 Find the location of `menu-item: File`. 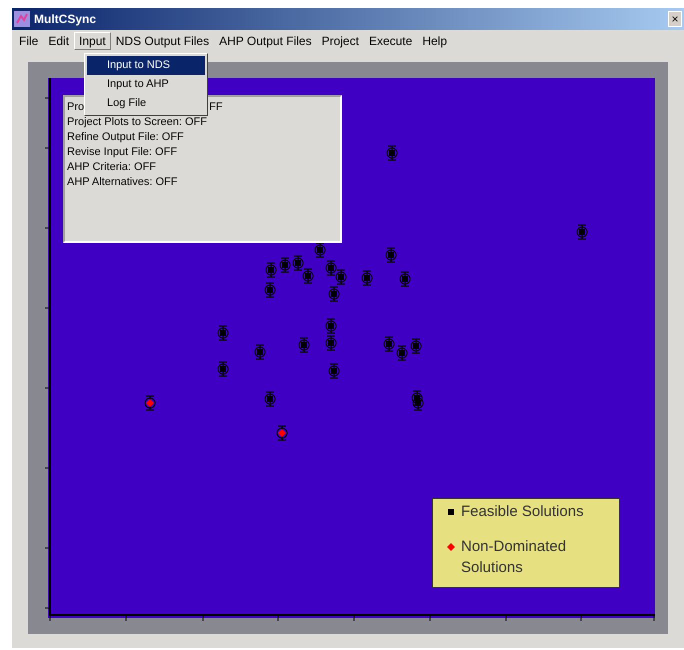

menu-item: File is located at coordinates (29, 41).